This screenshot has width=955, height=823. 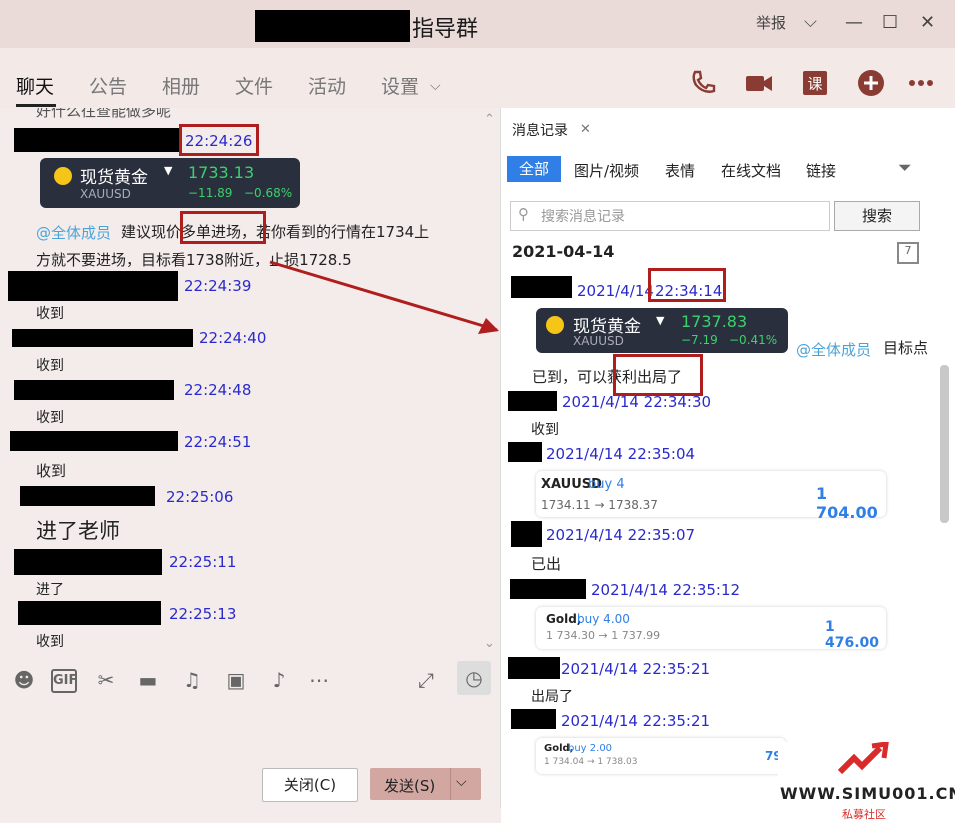 I want to click on close-history-icon: ✕, so click(x=585, y=129).